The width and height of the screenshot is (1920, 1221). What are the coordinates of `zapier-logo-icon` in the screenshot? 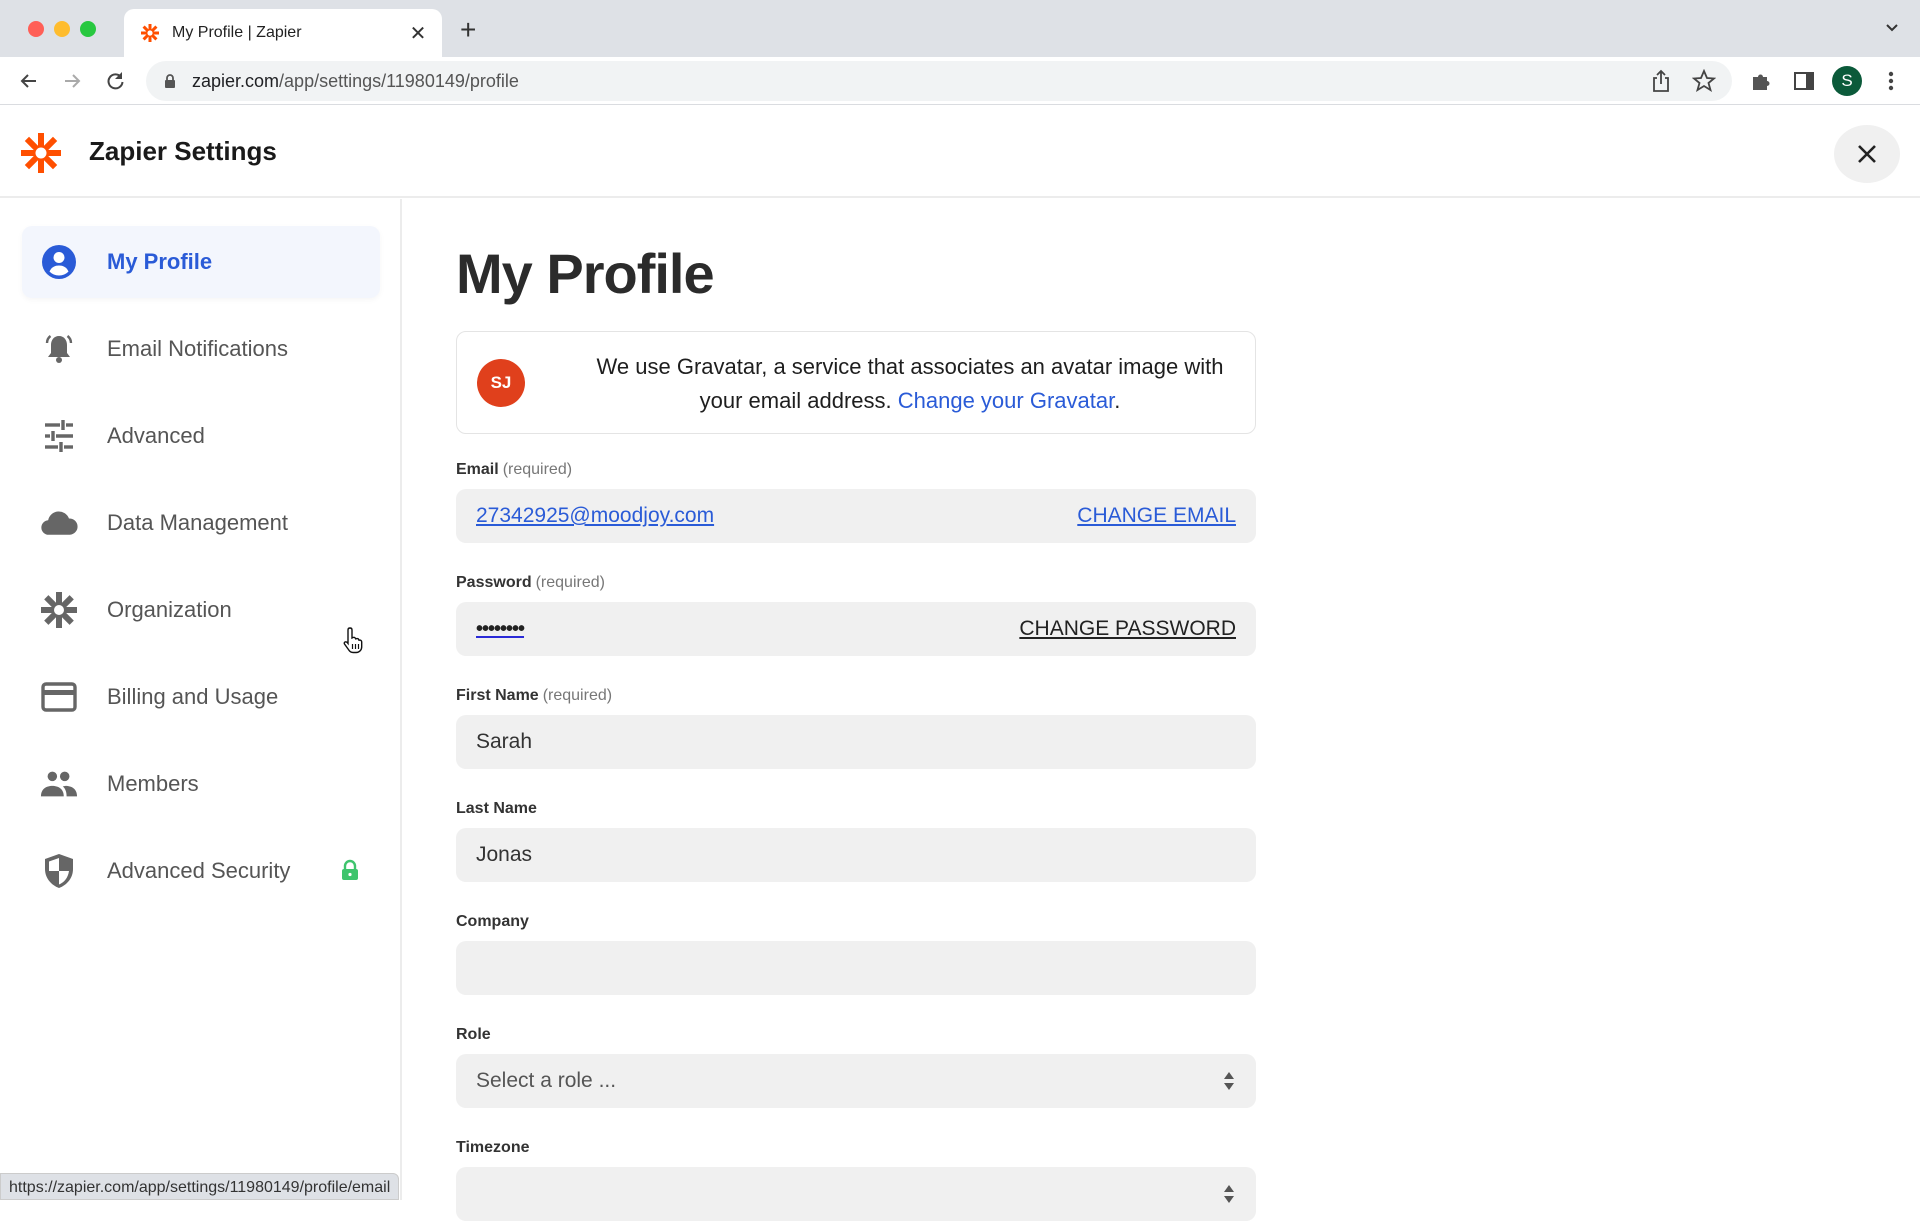 It's located at (41, 153).